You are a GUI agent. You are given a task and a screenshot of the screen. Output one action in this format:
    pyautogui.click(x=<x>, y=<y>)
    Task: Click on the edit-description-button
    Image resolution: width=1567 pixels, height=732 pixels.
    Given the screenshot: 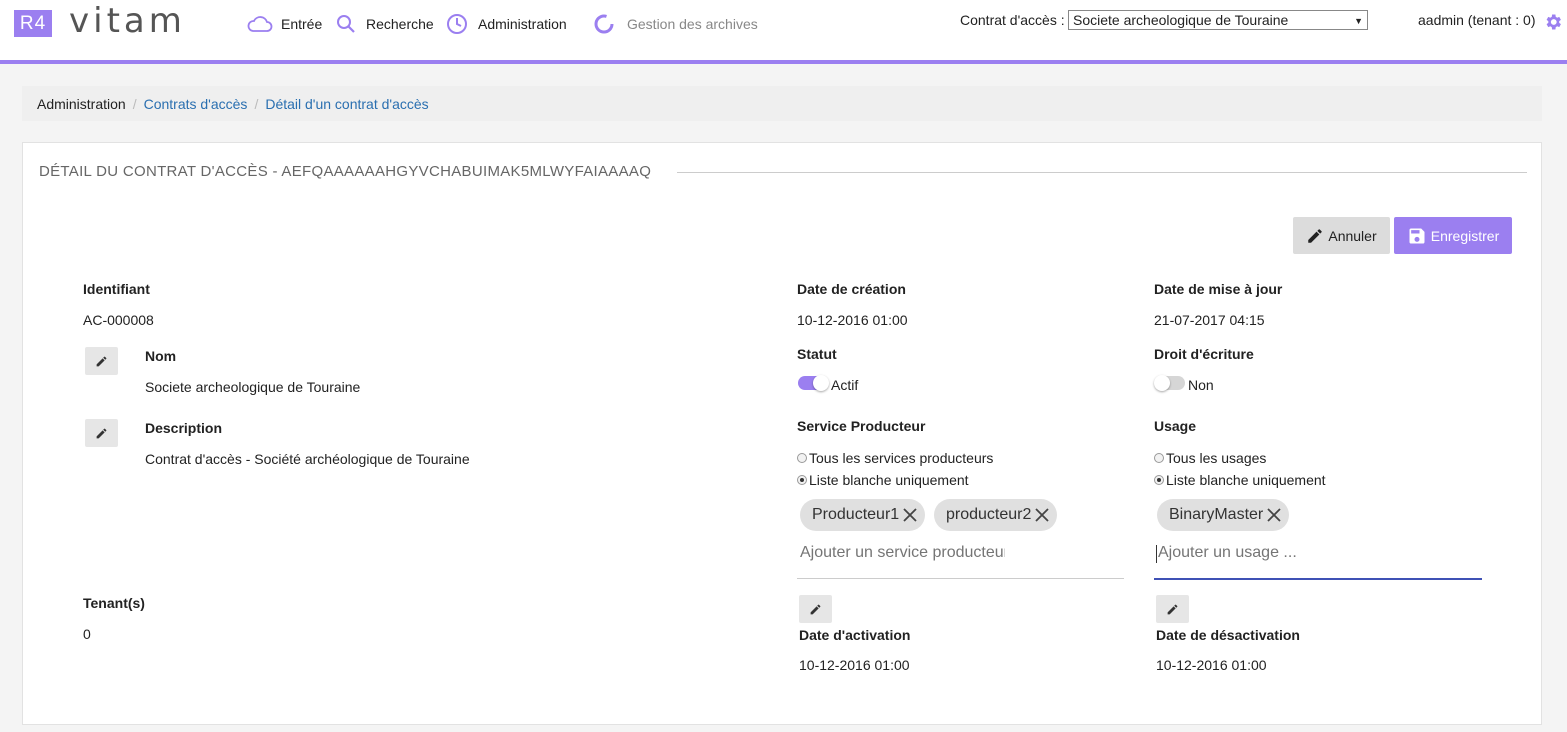 What is the action you would take?
    pyautogui.click(x=101, y=433)
    